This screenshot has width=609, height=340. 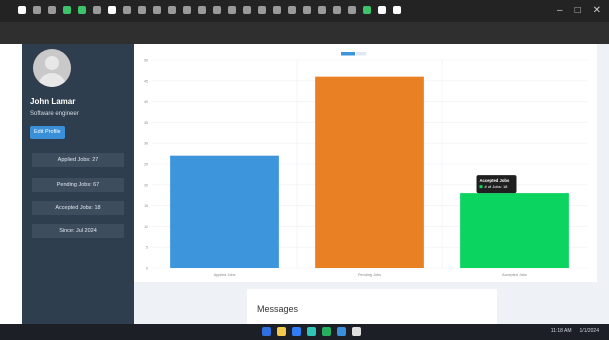 I want to click on messages-title: Messages, so click(x=278, y=309).